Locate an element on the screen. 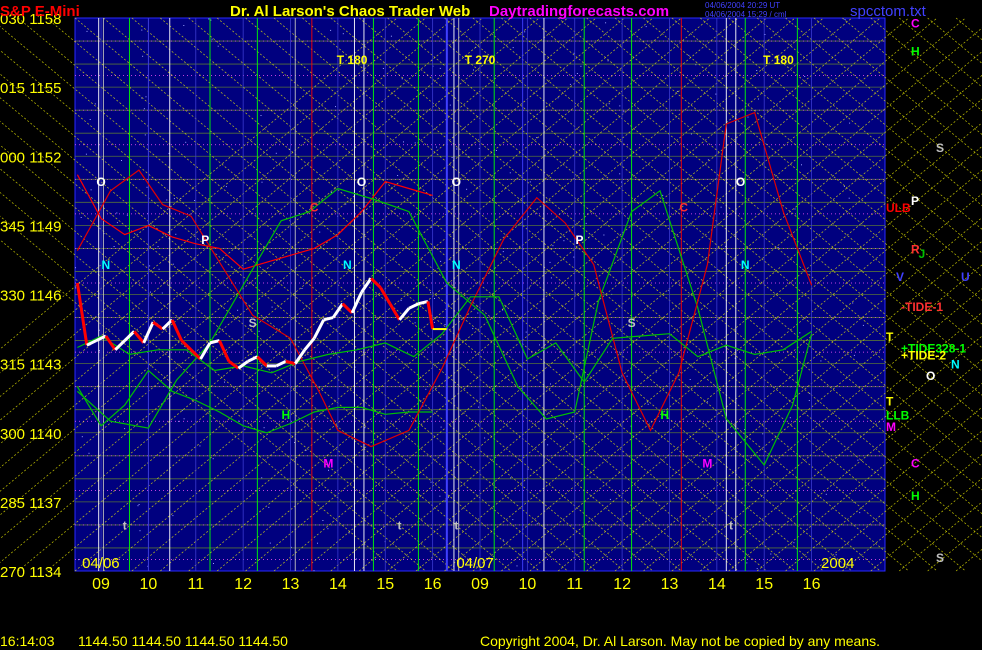 The width and height of the screenshot is (982, 650). right-label: H is located at coordinates (915, 496).